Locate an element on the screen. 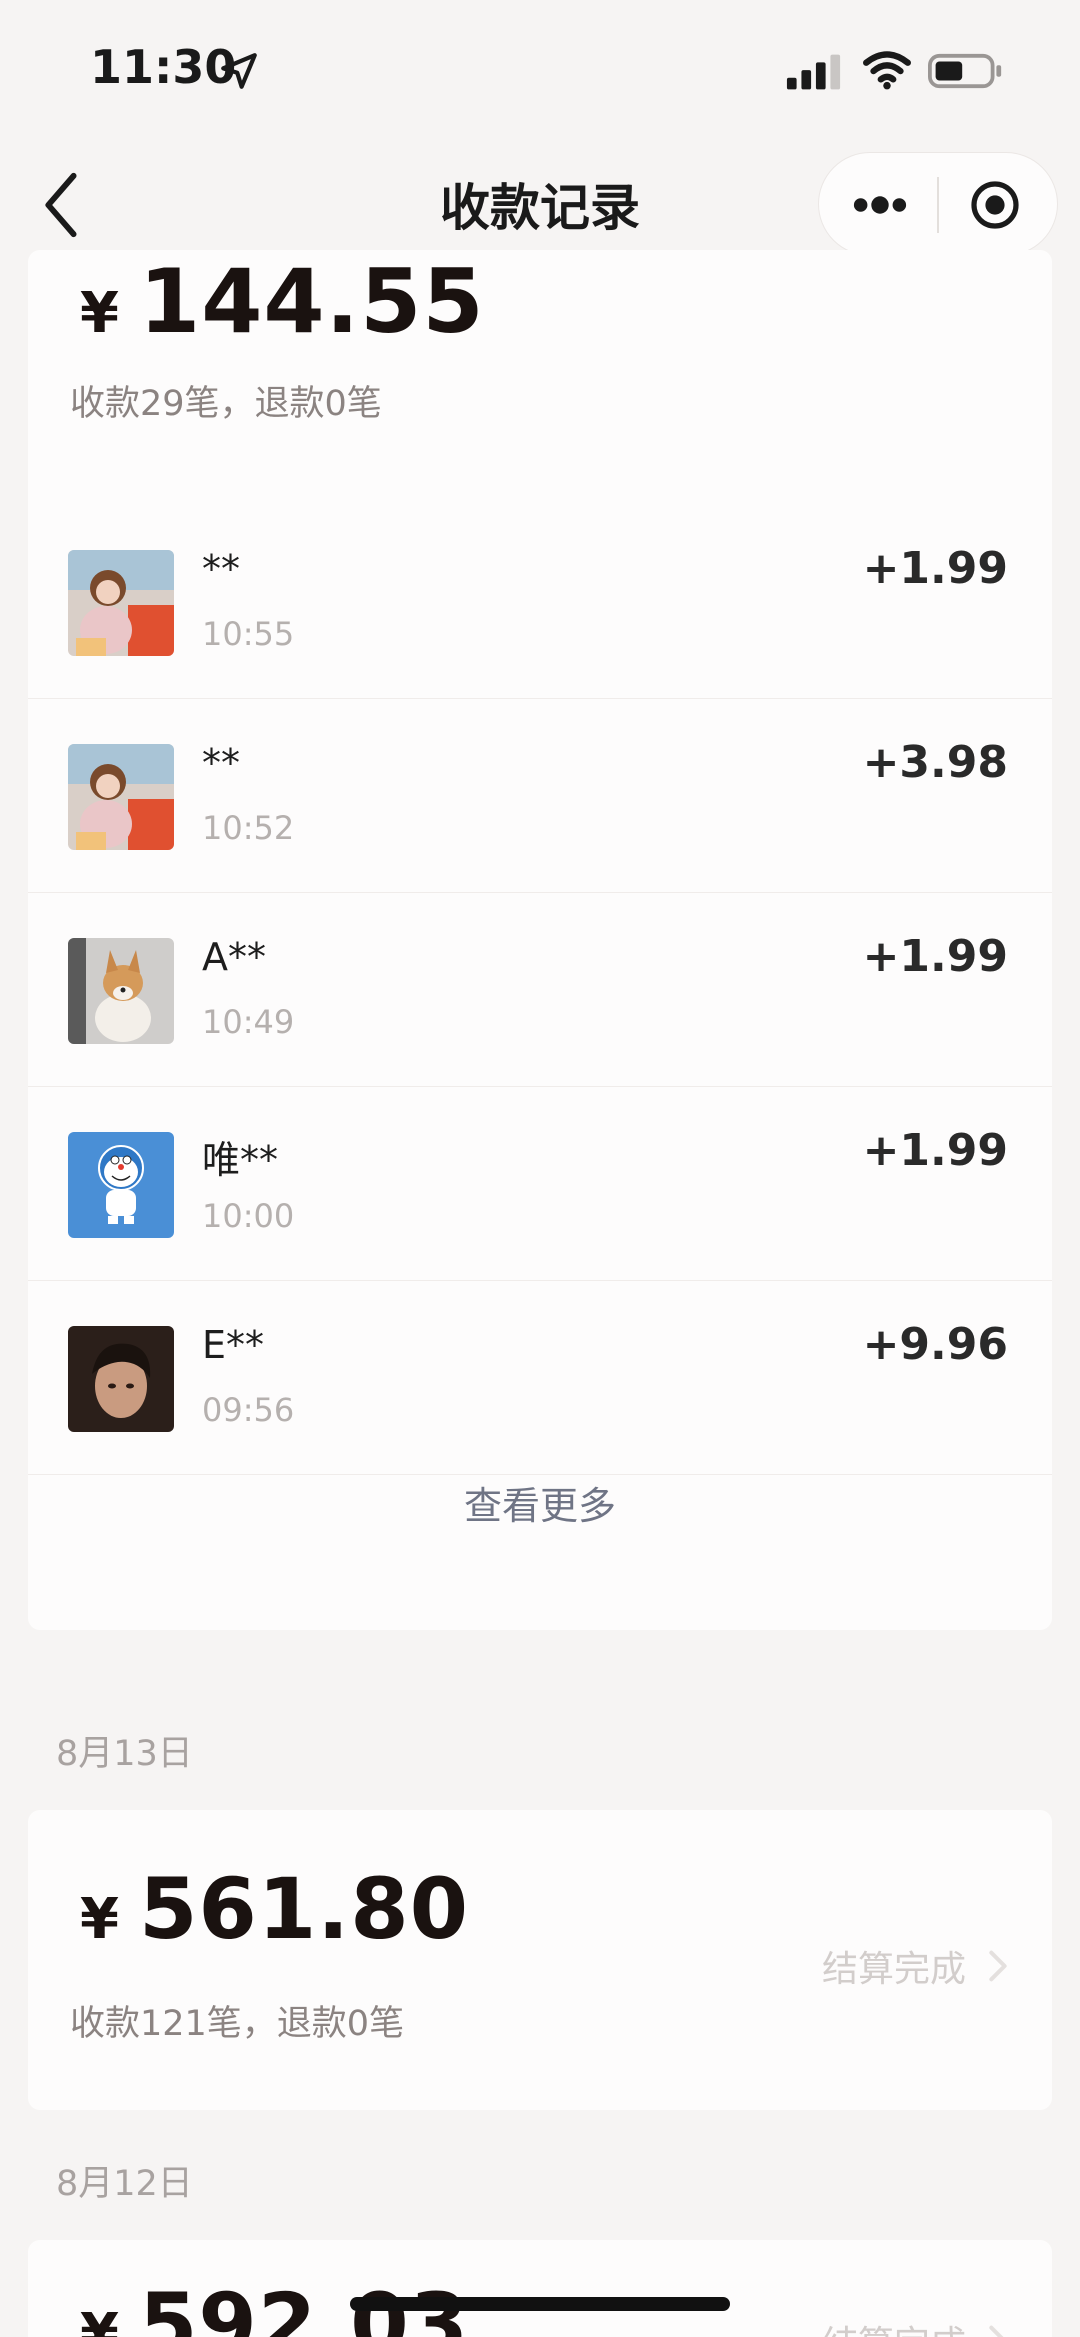 The image size is (1080, 2337). day-summary-card: ¥ 592.03 结算完成 is located at coordinates (540, 2288).